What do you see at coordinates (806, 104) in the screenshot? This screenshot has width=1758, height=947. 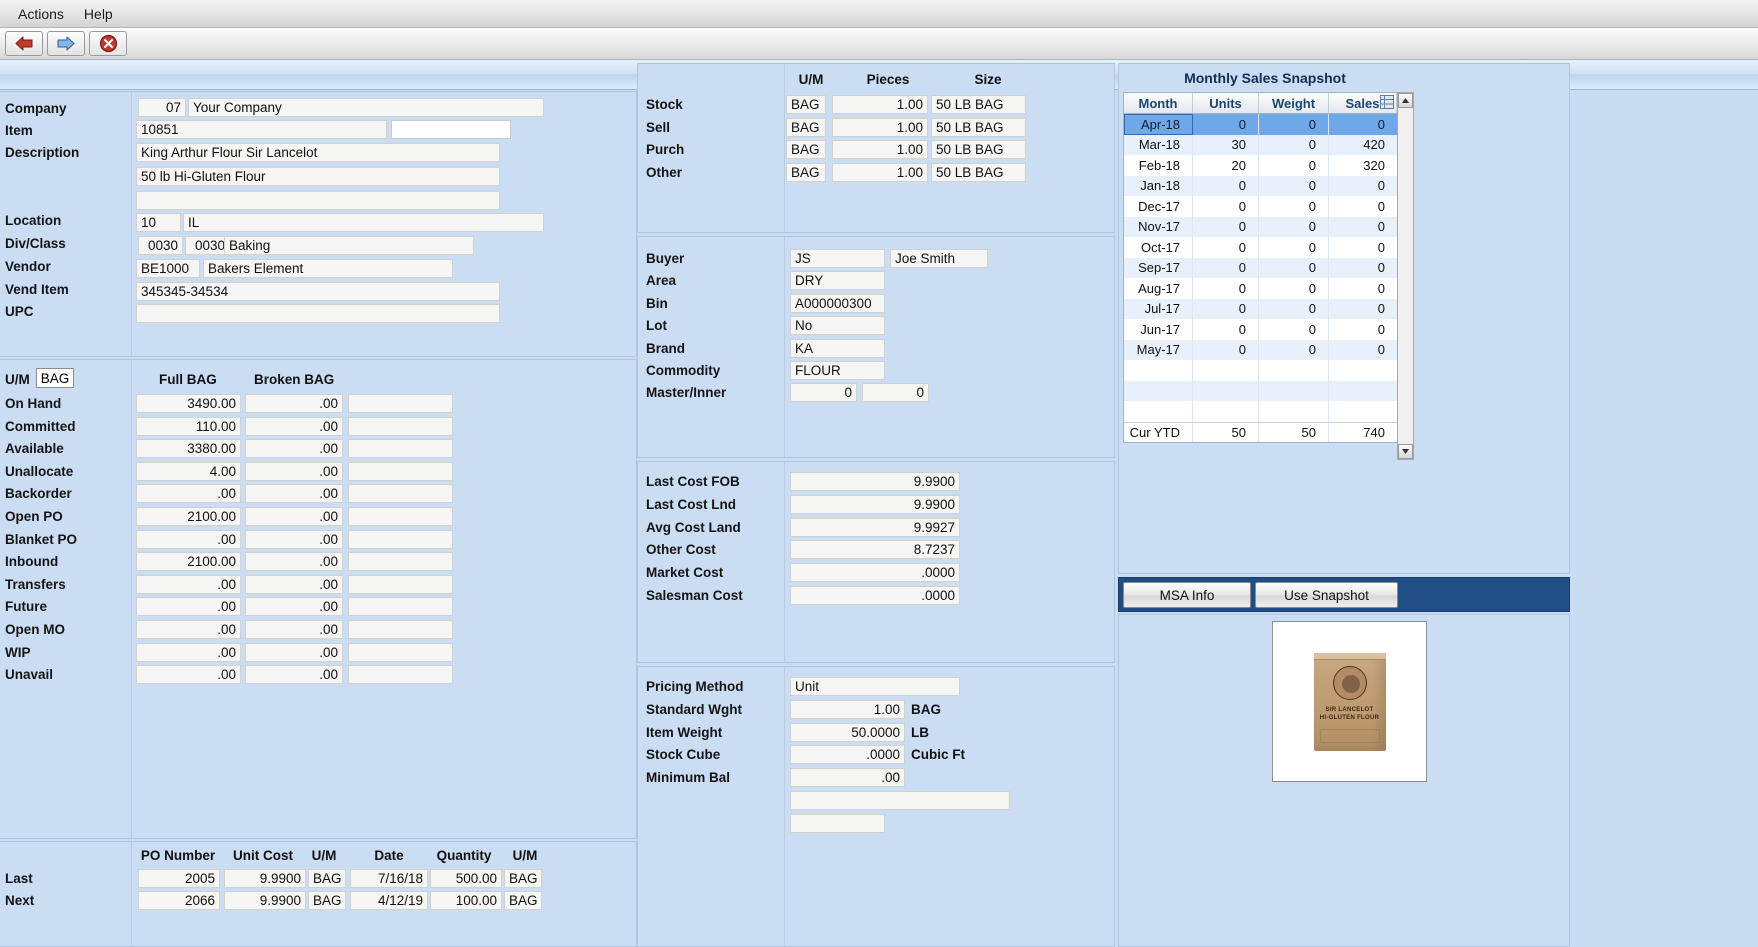 I see `um-value-0: BAG` at bounding box center [806, 104].